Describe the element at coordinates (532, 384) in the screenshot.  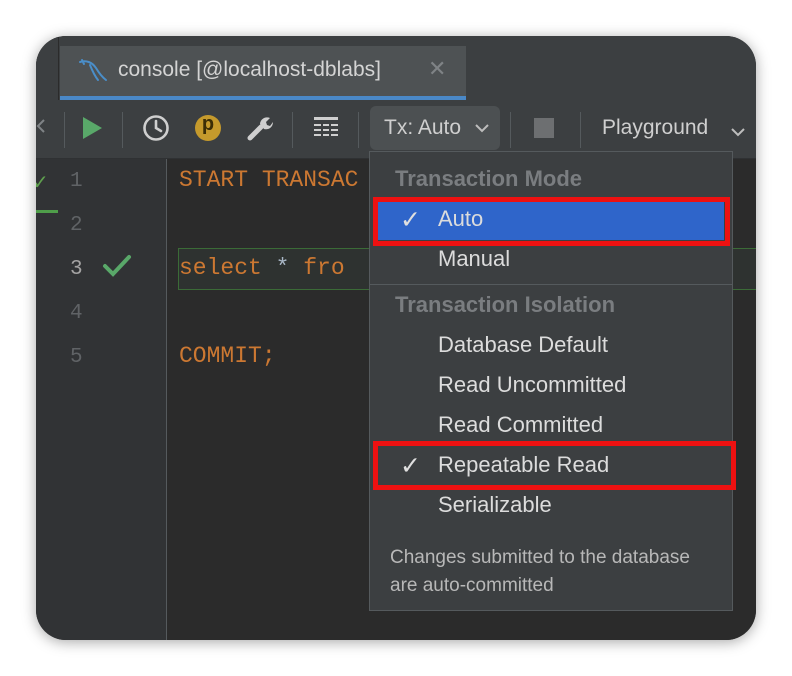
I see `menu-item-label: Read Uncommitted` at that location.